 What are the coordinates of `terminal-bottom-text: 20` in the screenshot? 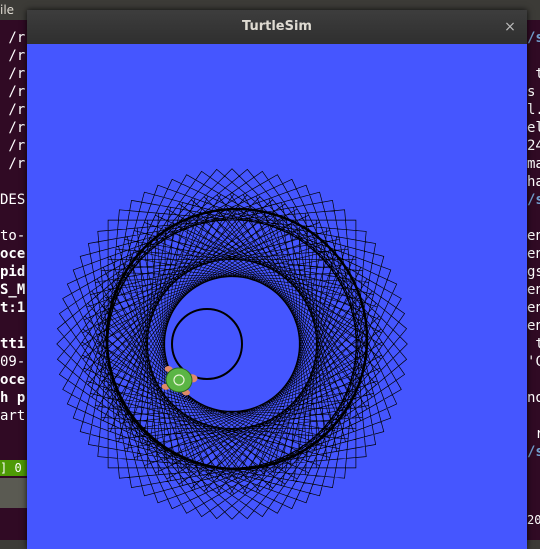 It's located at (533, 520).